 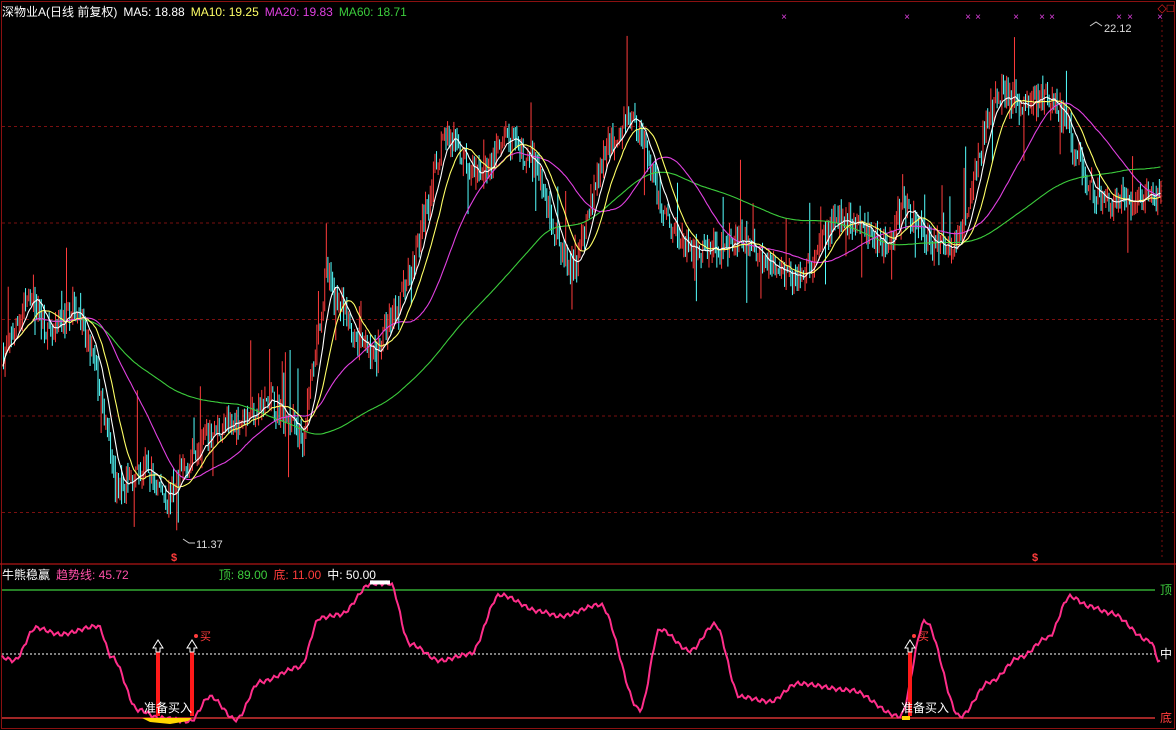 What do you see at coordinates (224, 12) in the screenshot?
I see `ma10-label: MA10: 19.25` at bounding box center [224, 12].